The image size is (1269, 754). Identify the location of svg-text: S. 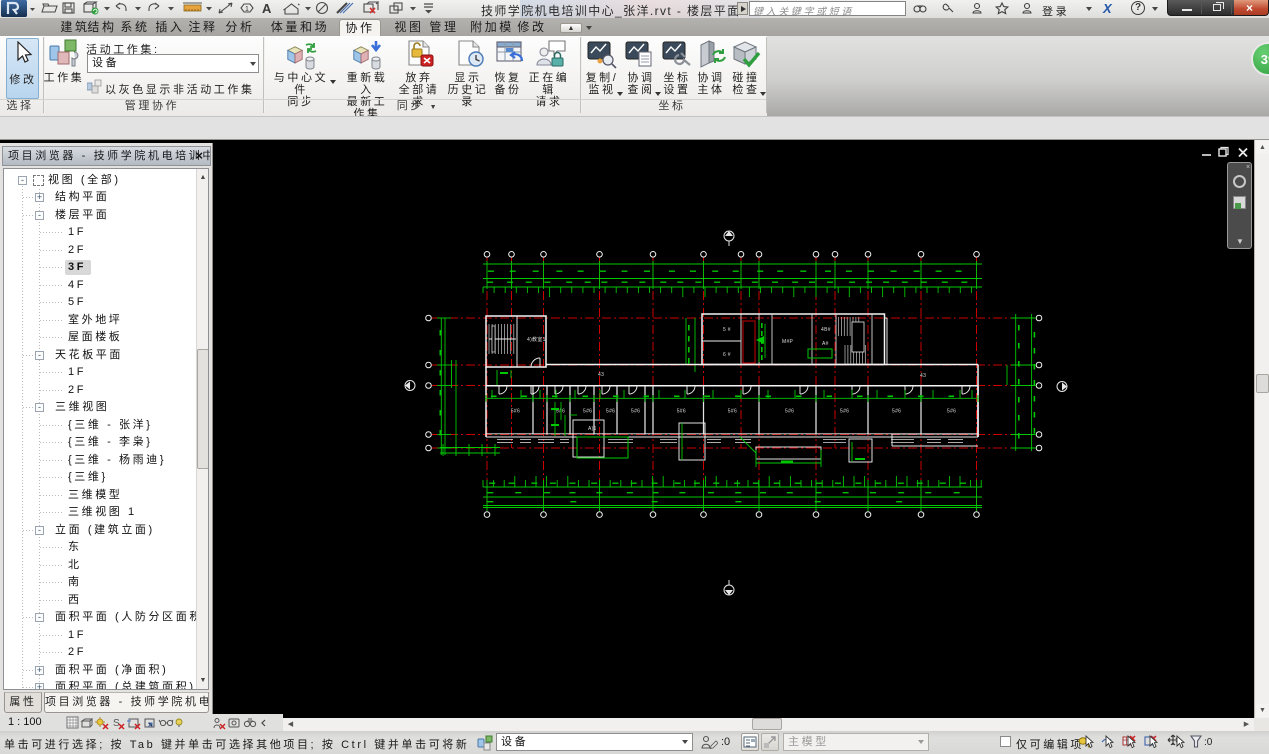
(116, 723).